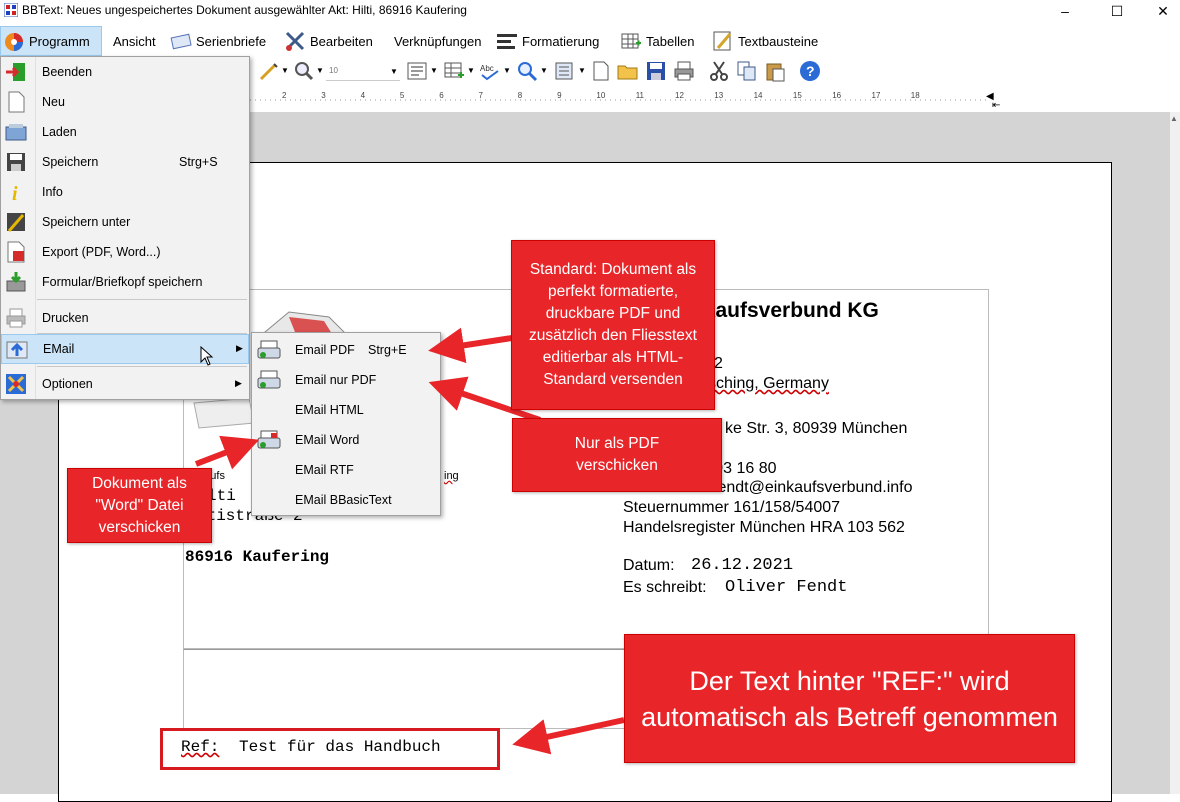  Describe the element at coordinates (125, 132) in the screenshot. I see `menu-item-laden: Laden` at that location.